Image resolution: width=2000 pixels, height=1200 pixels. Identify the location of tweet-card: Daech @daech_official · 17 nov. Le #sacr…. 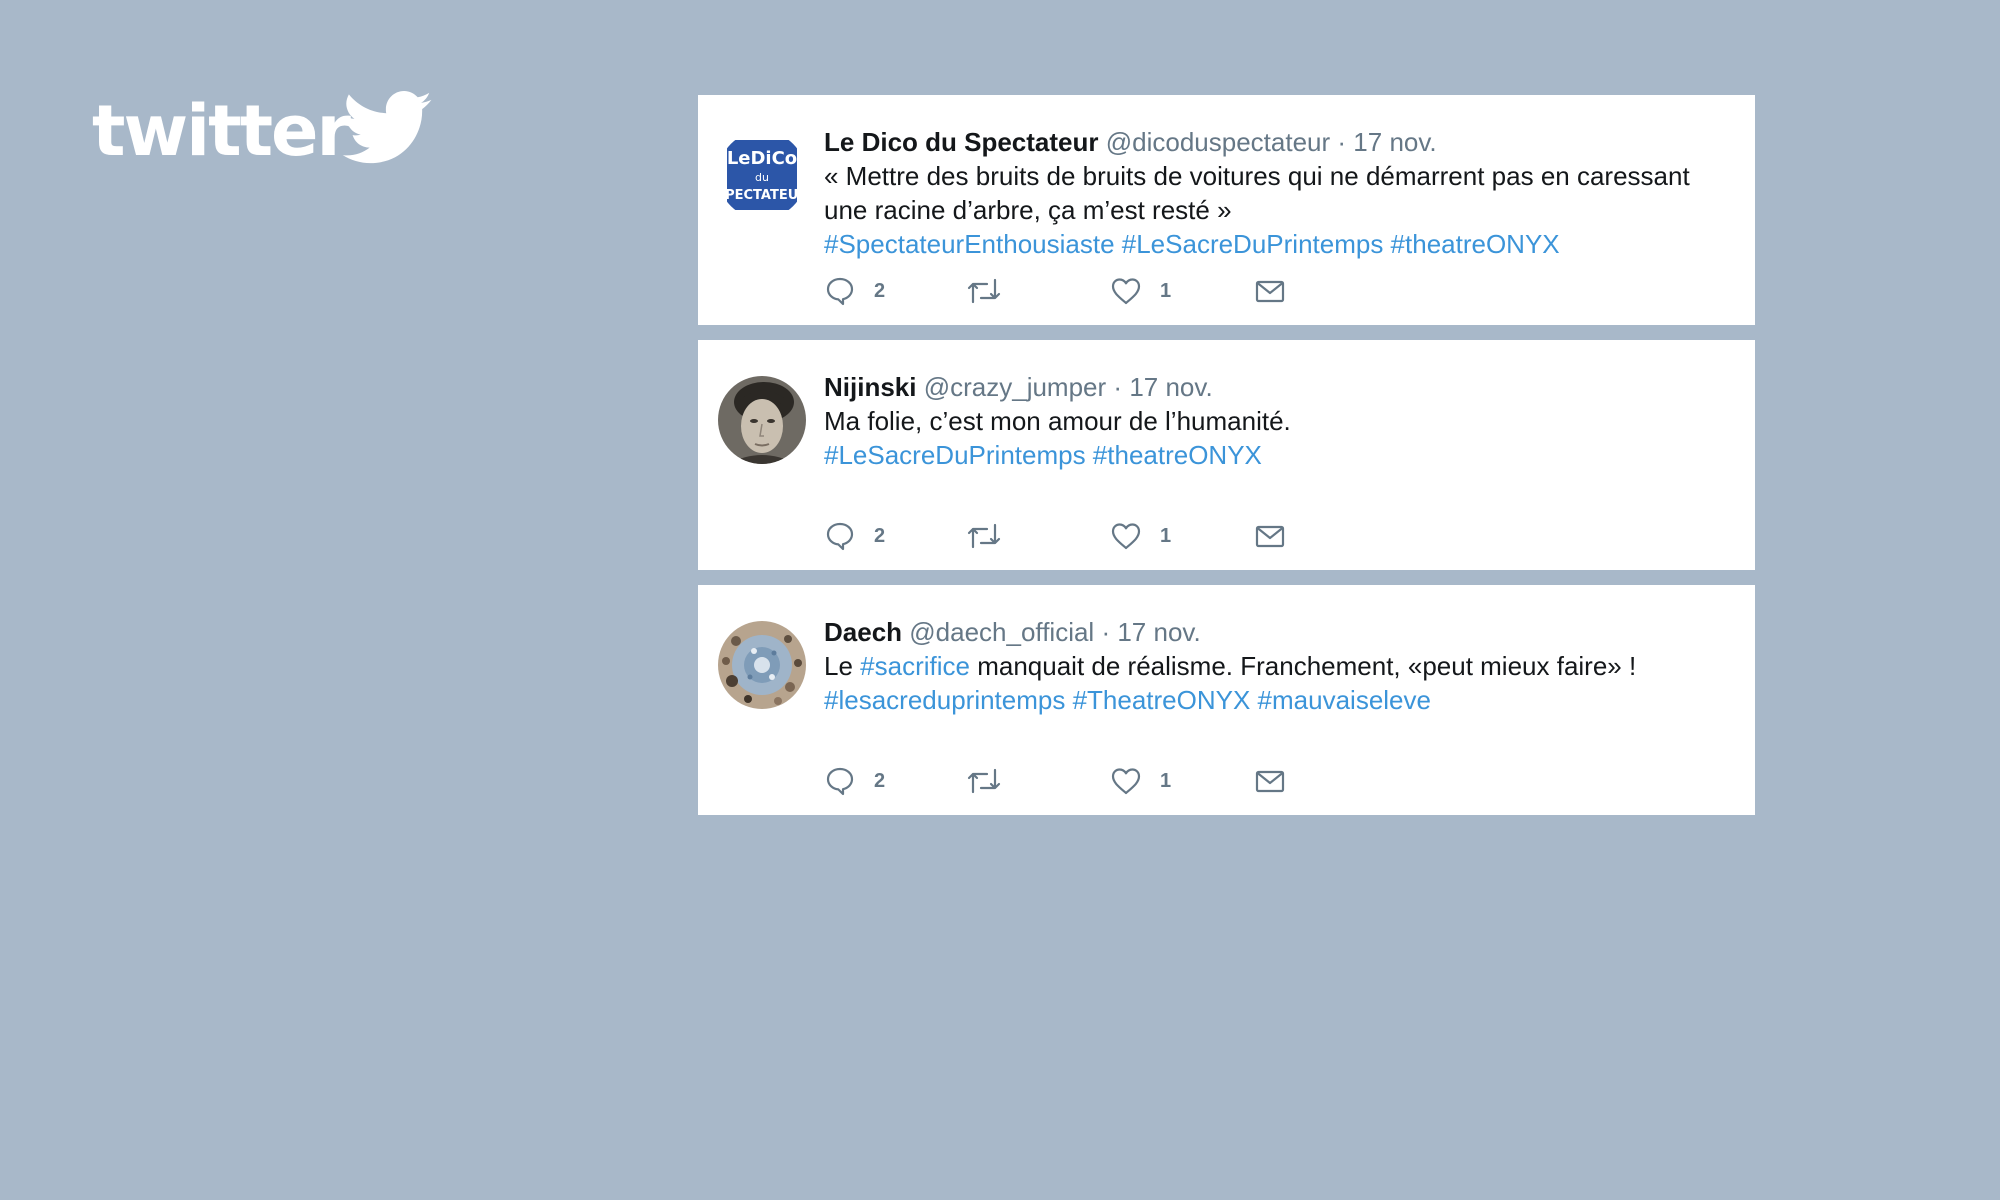
(1226, 700).